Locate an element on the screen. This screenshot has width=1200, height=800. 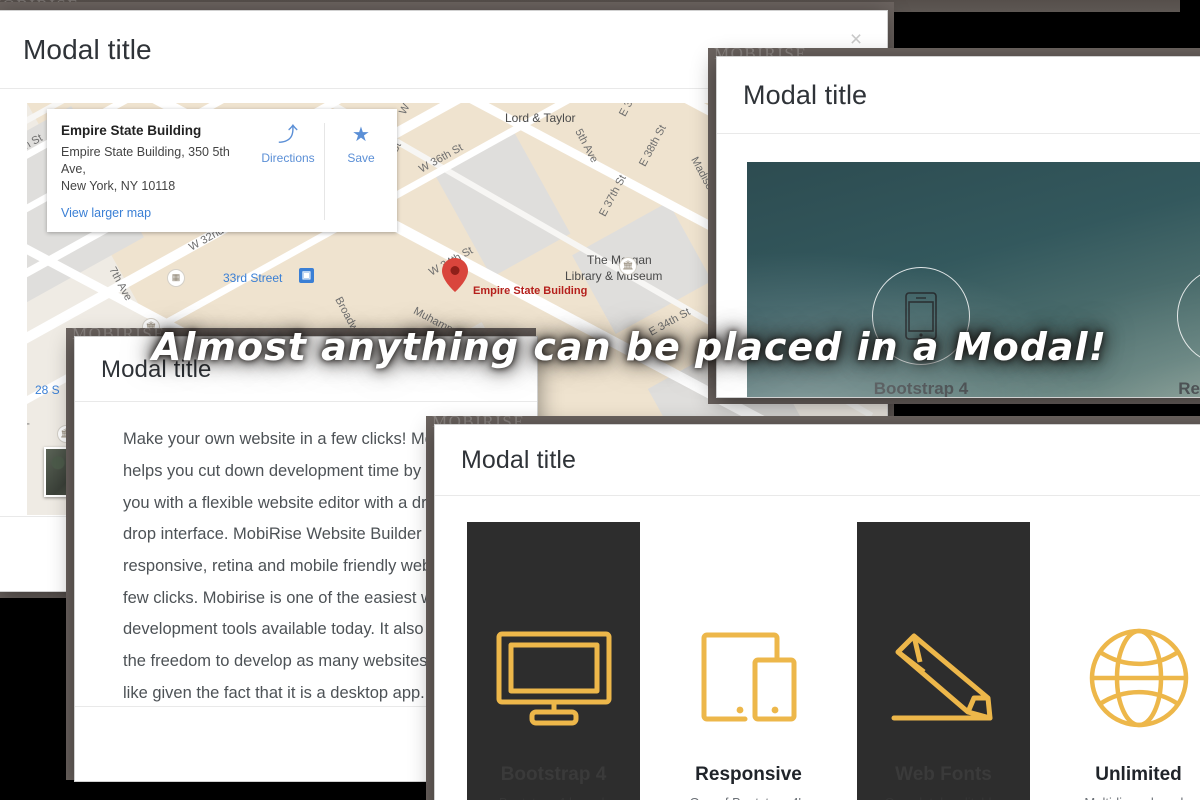
feature-card-title: Web Fonts is located at coordinates (943, 774).